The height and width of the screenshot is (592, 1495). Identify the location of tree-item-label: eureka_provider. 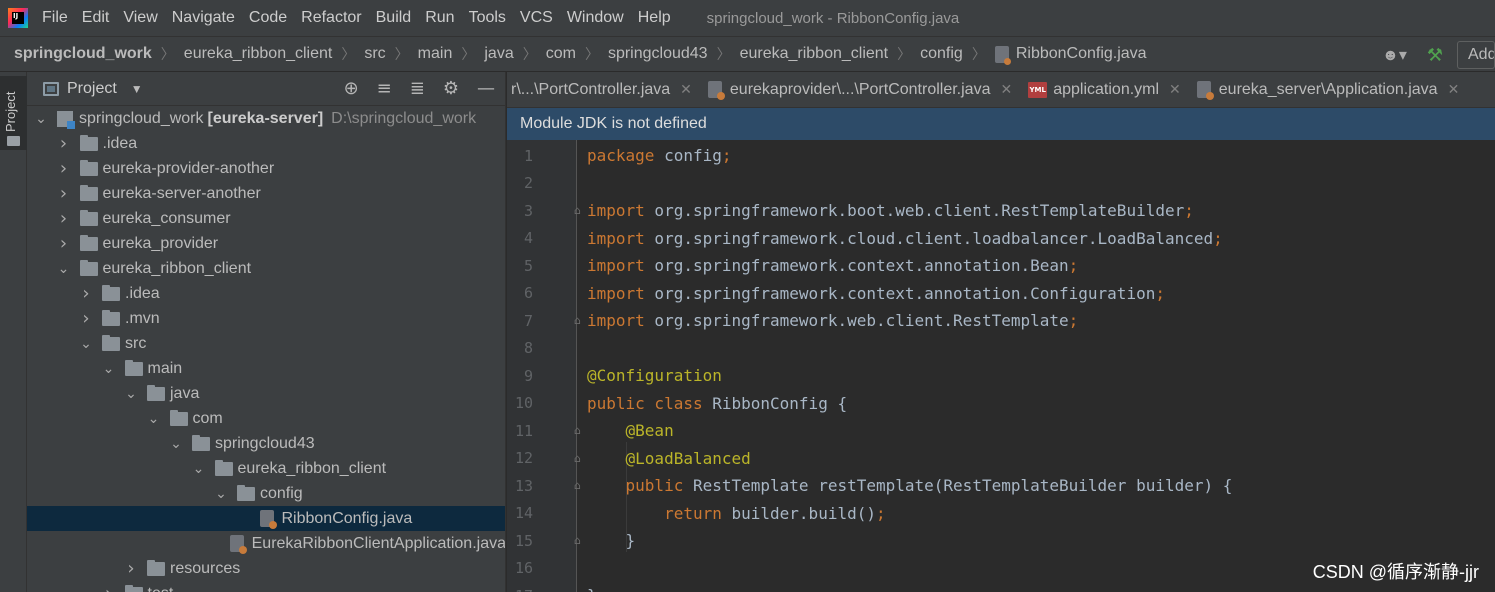
(160, 243).